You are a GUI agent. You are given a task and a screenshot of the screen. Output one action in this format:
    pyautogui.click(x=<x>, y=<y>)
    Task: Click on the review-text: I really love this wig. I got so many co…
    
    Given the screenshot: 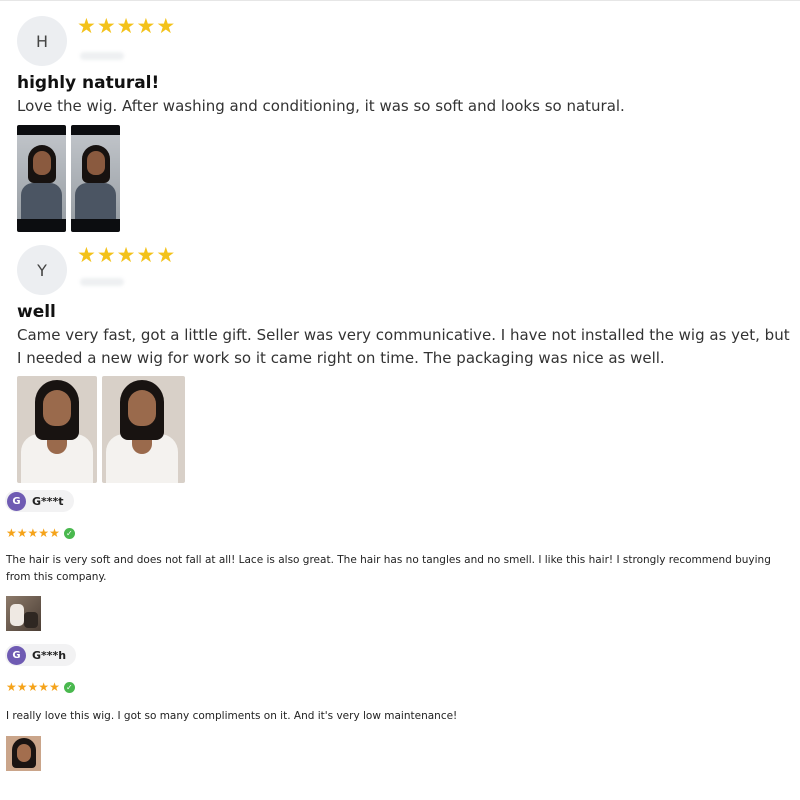 What is the action you would take?
    pyautogui.click(x=232, y=716)
    